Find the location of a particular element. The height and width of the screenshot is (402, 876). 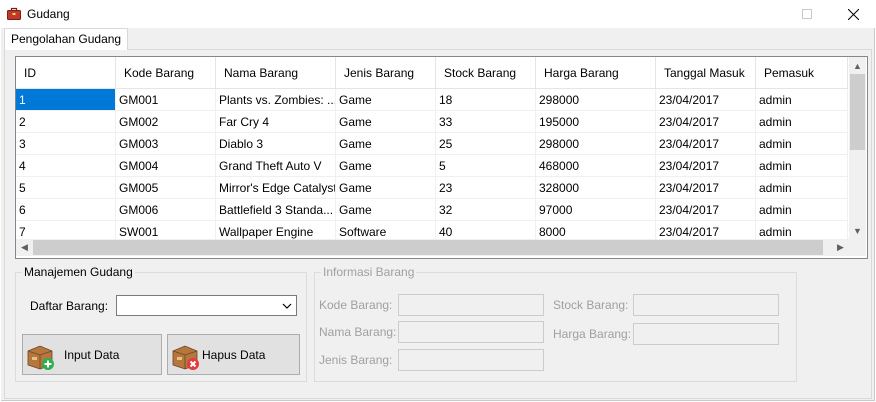

harga-barang-label: Harga Barang: is located at coordinates (592, 334).